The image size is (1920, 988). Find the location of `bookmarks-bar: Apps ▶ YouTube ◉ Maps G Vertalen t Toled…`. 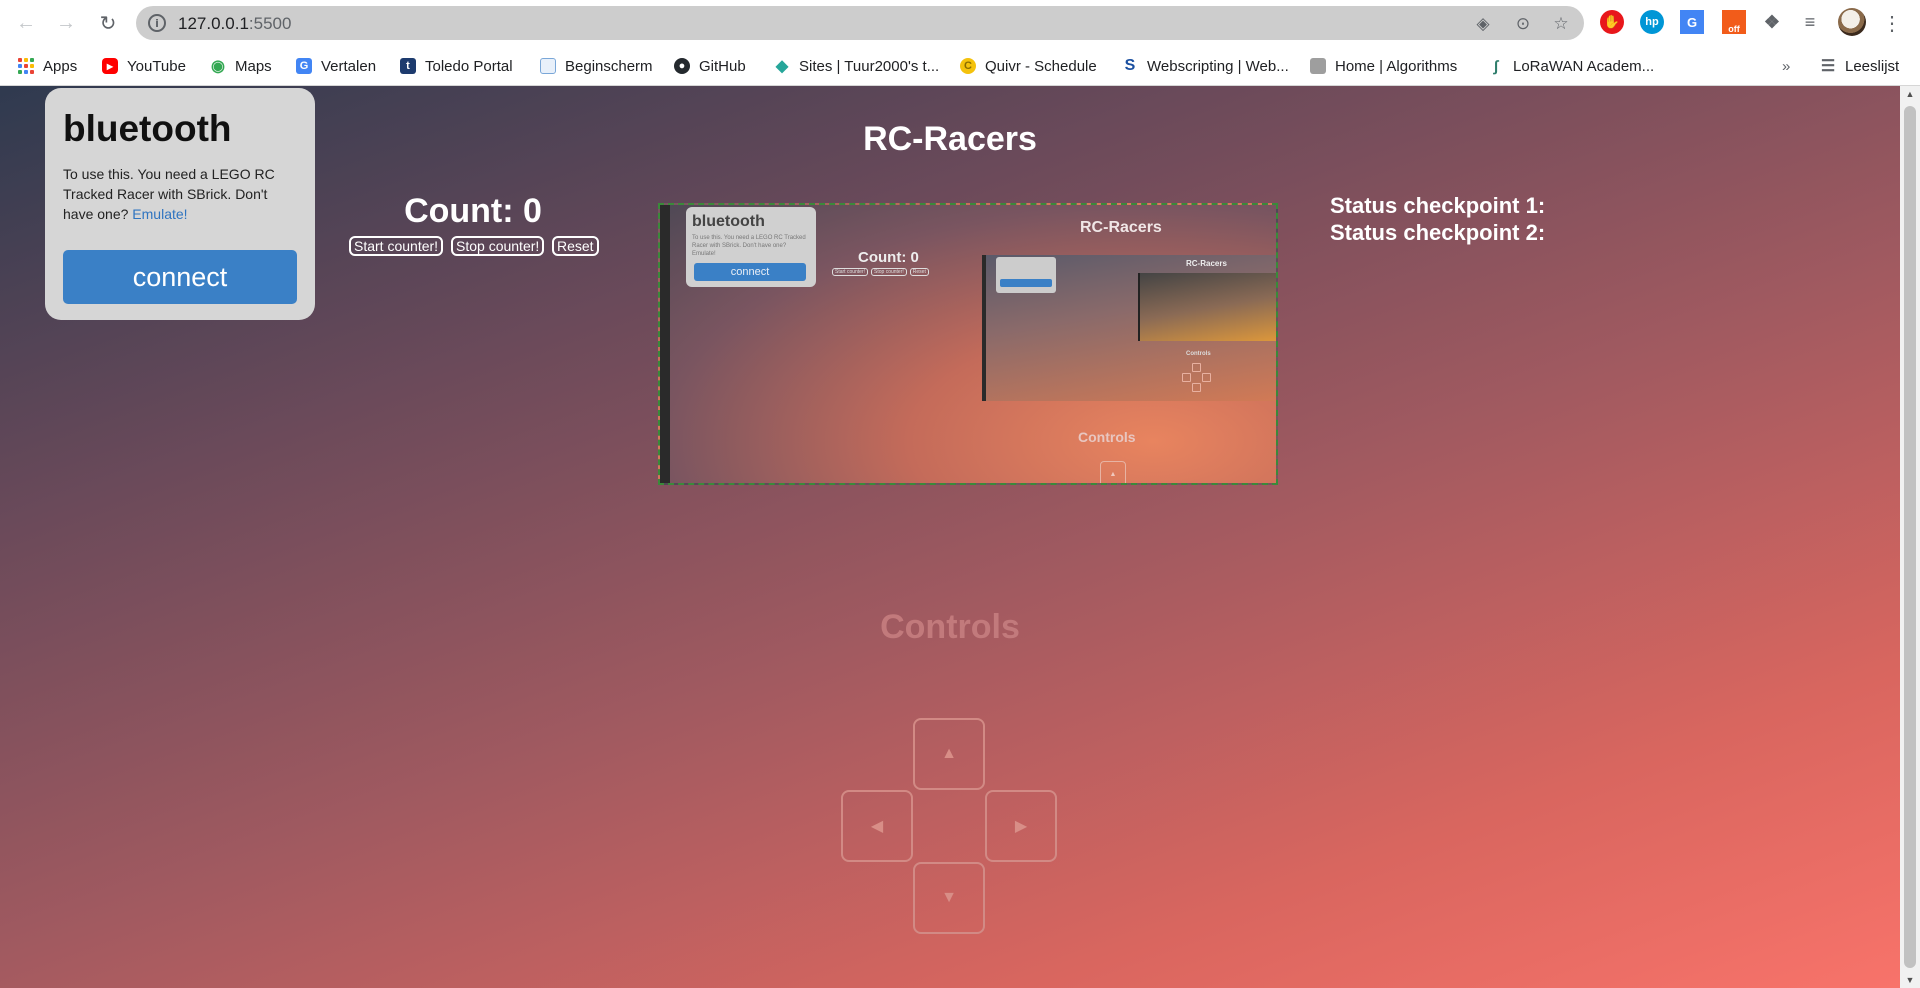

bookmarks-bar: Apps ▶ YouTube ◉ Maps G Vertalen t Toled… is located at coordinates (960, 66).